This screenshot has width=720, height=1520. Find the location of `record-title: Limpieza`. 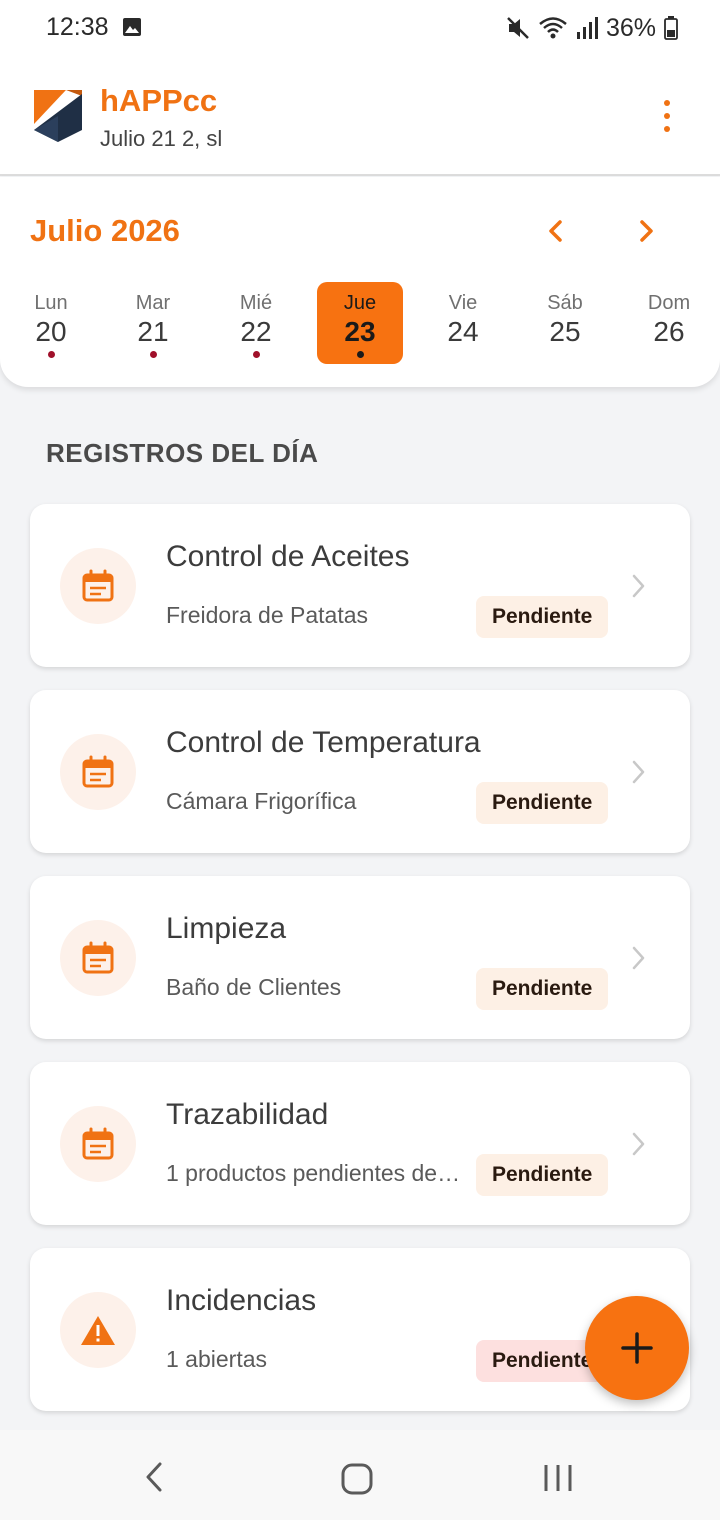

record-title: Limpieza is located at coordinates (226, 928).